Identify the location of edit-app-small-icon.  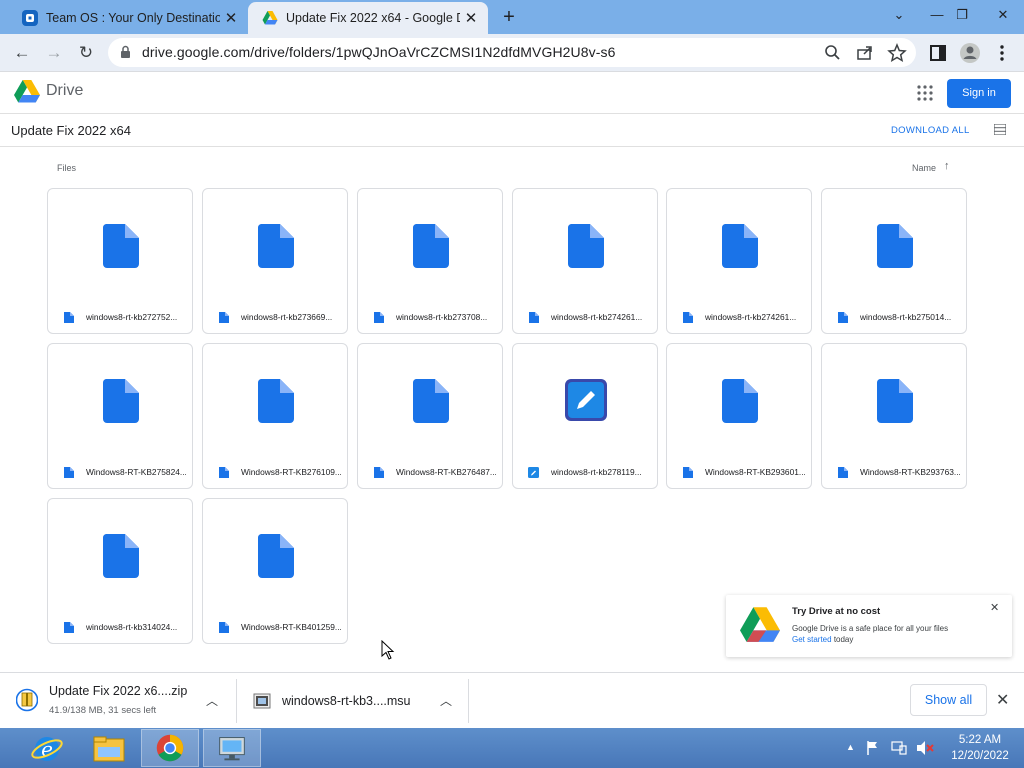
(533, 472).